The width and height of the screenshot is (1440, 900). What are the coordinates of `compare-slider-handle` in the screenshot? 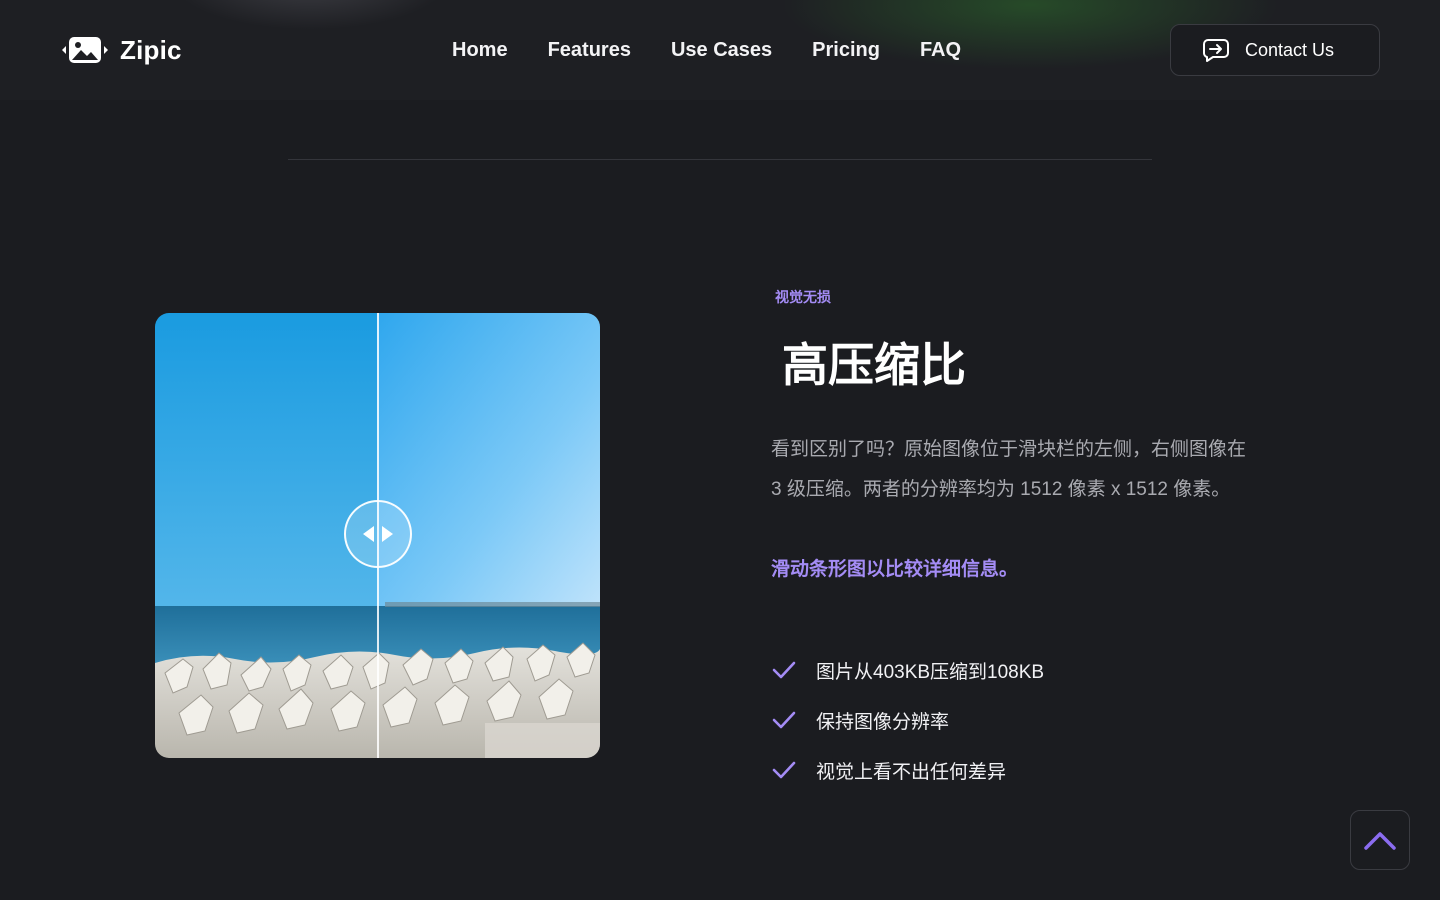 It's located at (378, 534).